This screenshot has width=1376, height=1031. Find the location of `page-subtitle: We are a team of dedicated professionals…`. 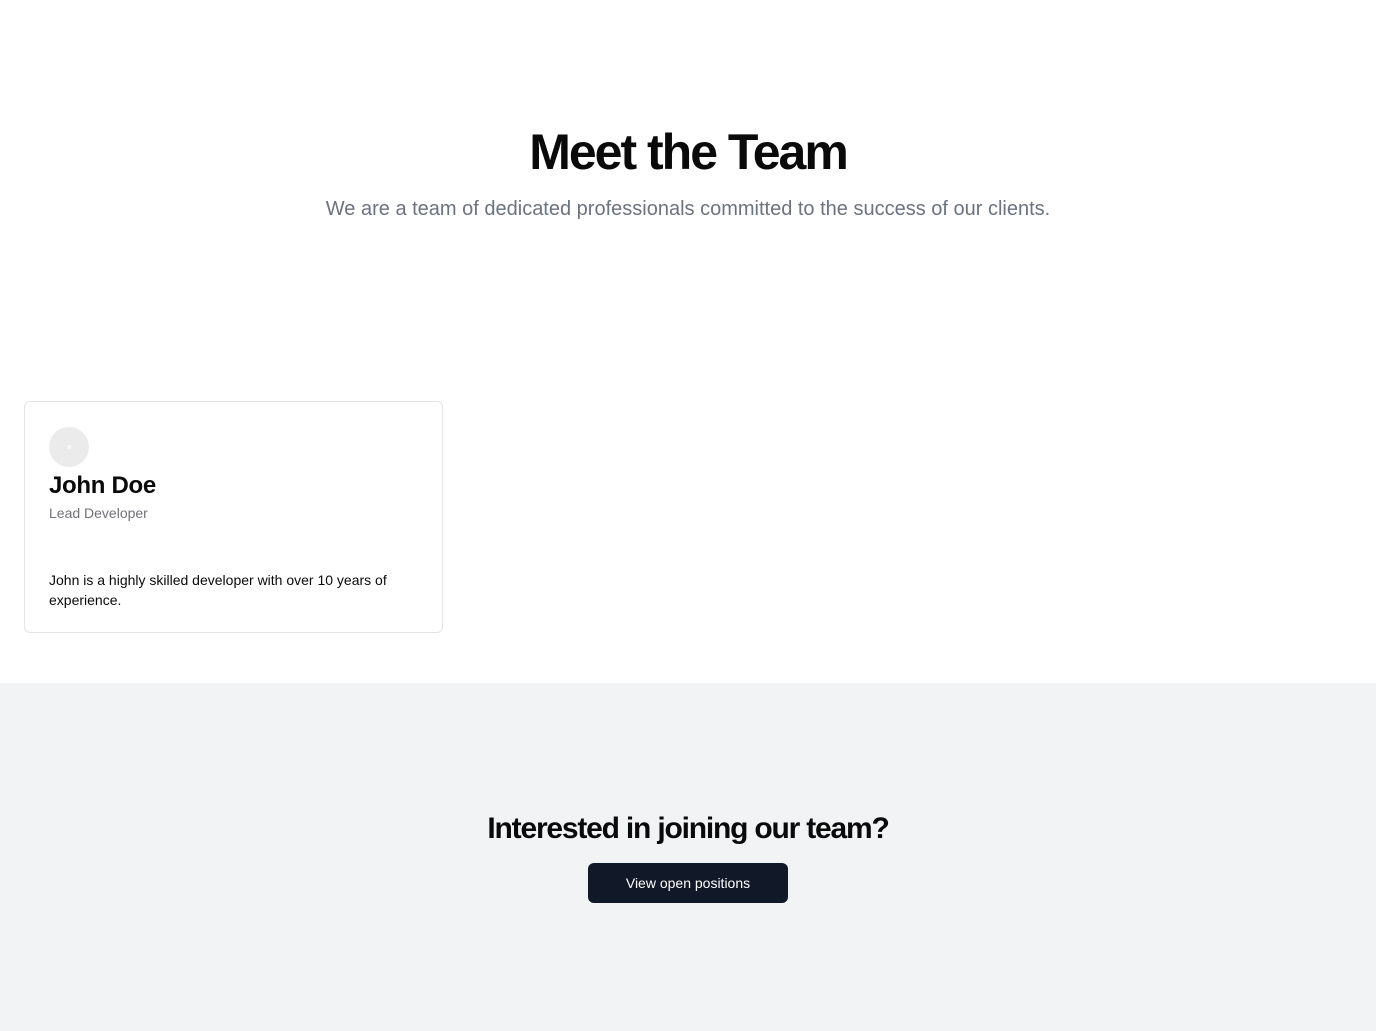

page-subtitle: We are a team of dedicated professionals… is located at coordinates (688, 209).